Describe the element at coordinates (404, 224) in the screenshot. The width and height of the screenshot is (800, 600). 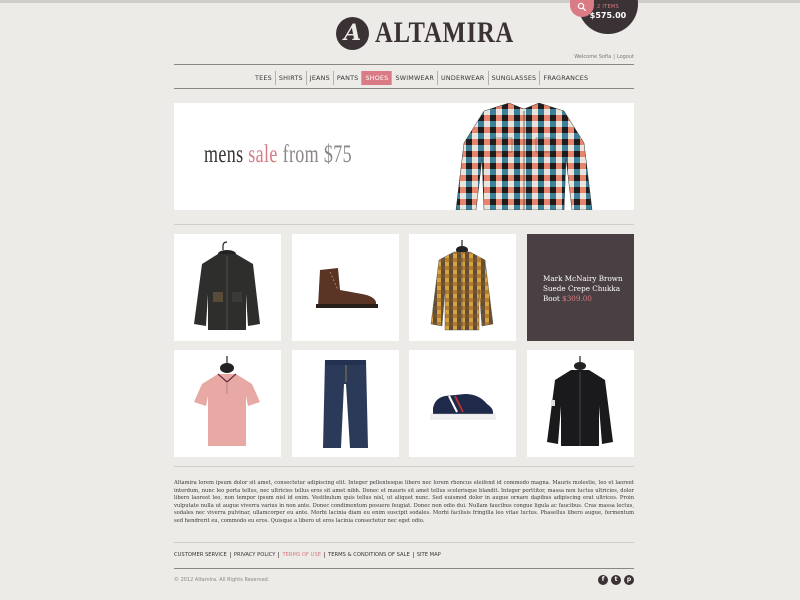
I see `banner-divider` at that location.